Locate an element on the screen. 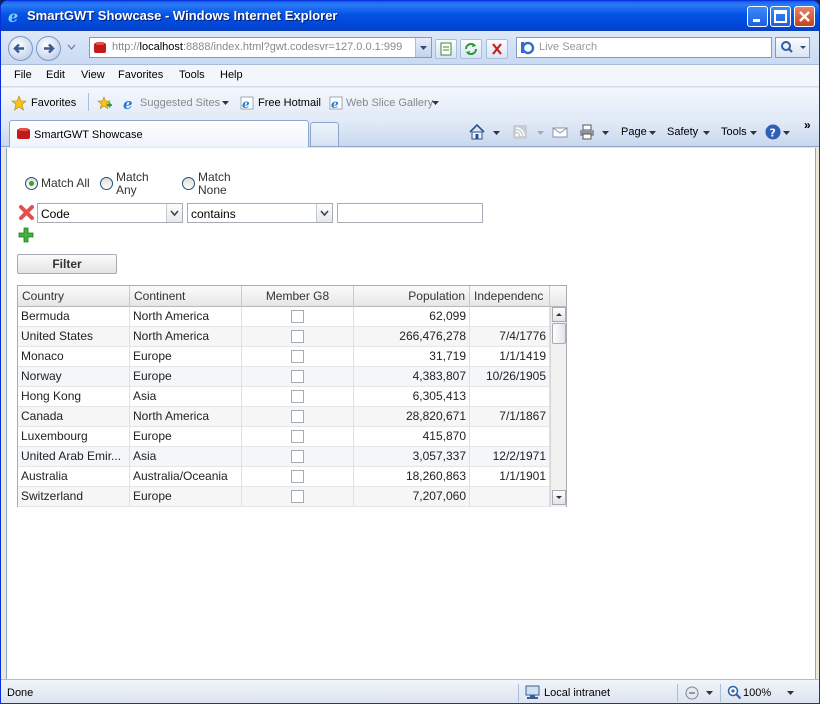  menu-file: File is located at coordinates (23, 75).